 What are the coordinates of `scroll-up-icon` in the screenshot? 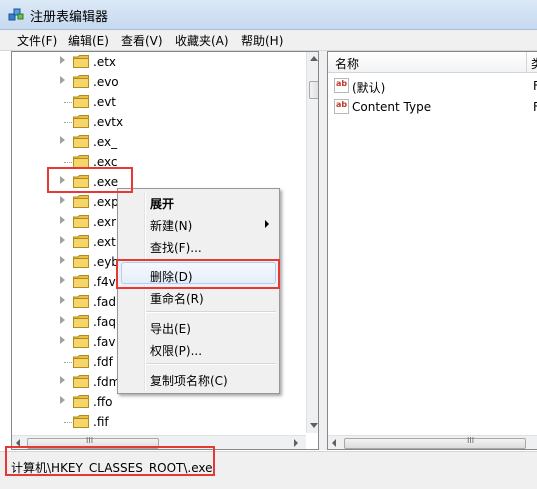 It's located at (314, 58).